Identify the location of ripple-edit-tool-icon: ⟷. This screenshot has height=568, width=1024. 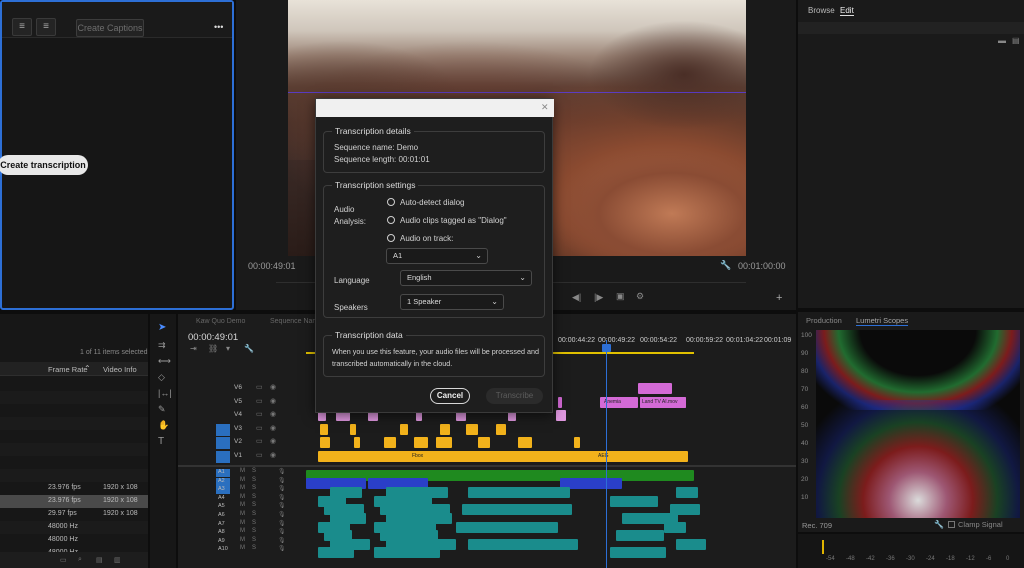
(164, 361).